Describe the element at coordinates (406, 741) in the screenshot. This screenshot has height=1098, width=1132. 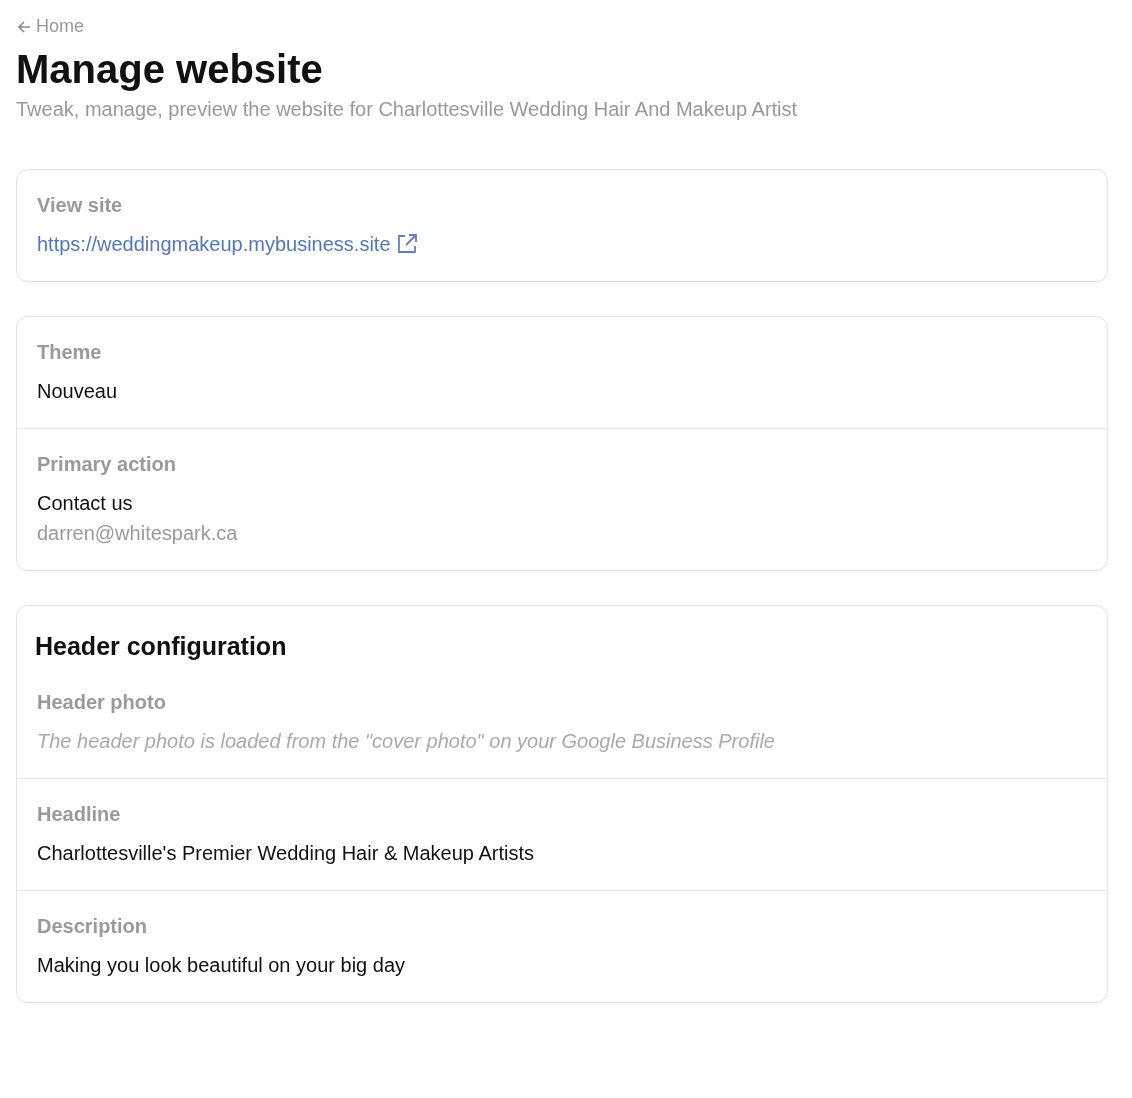
I see `help-text: The header photo is loaded from the "cover photo" on your Google Business Profile` at that location.